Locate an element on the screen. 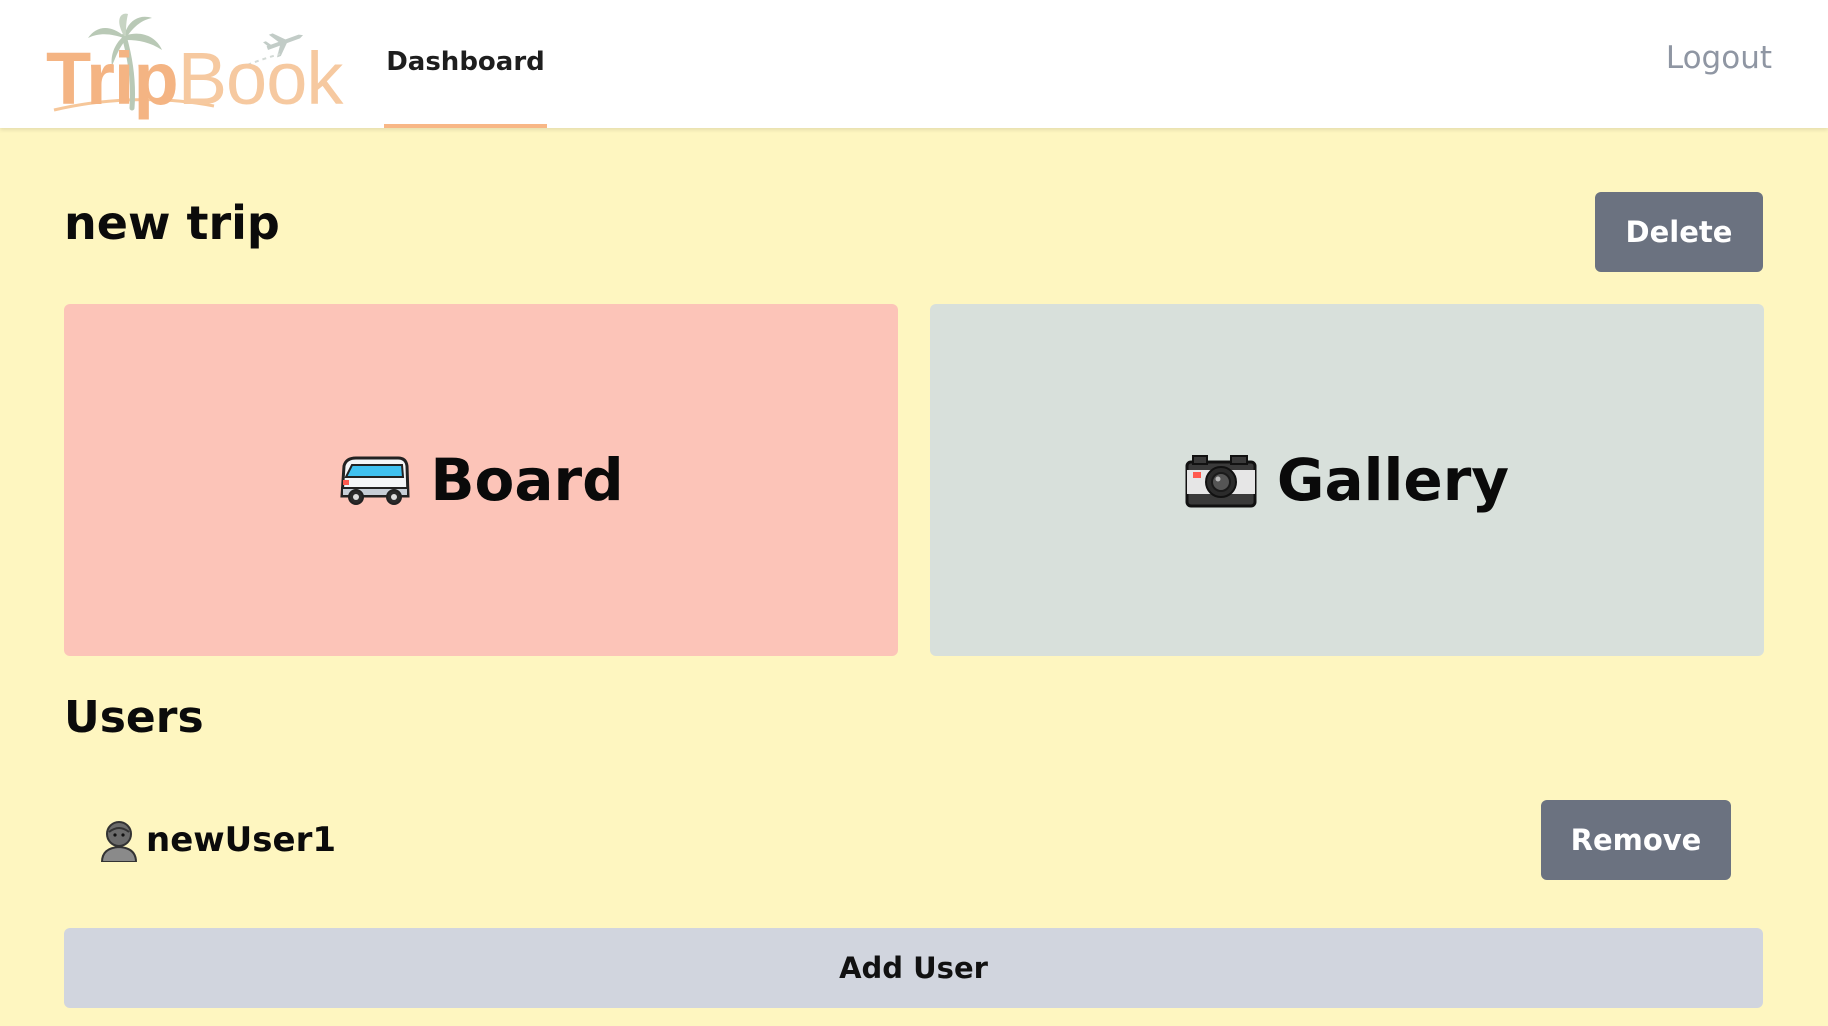  tripbook-logo: TripBook is located at coordinates (194, 64).